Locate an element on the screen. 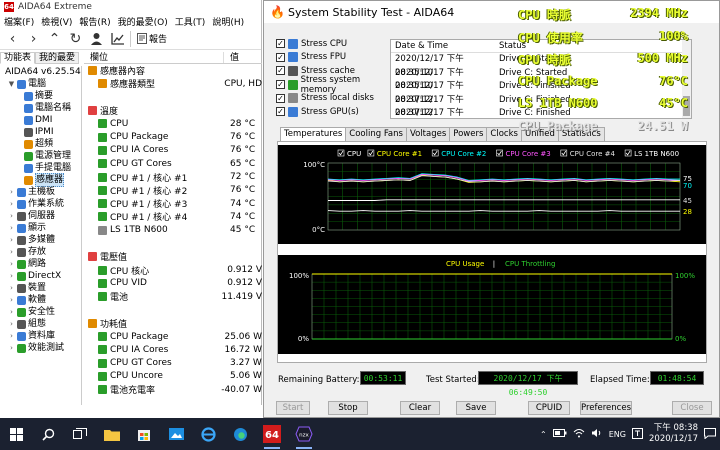  preferences-button: Preferences is located at coordinates (606, 408).